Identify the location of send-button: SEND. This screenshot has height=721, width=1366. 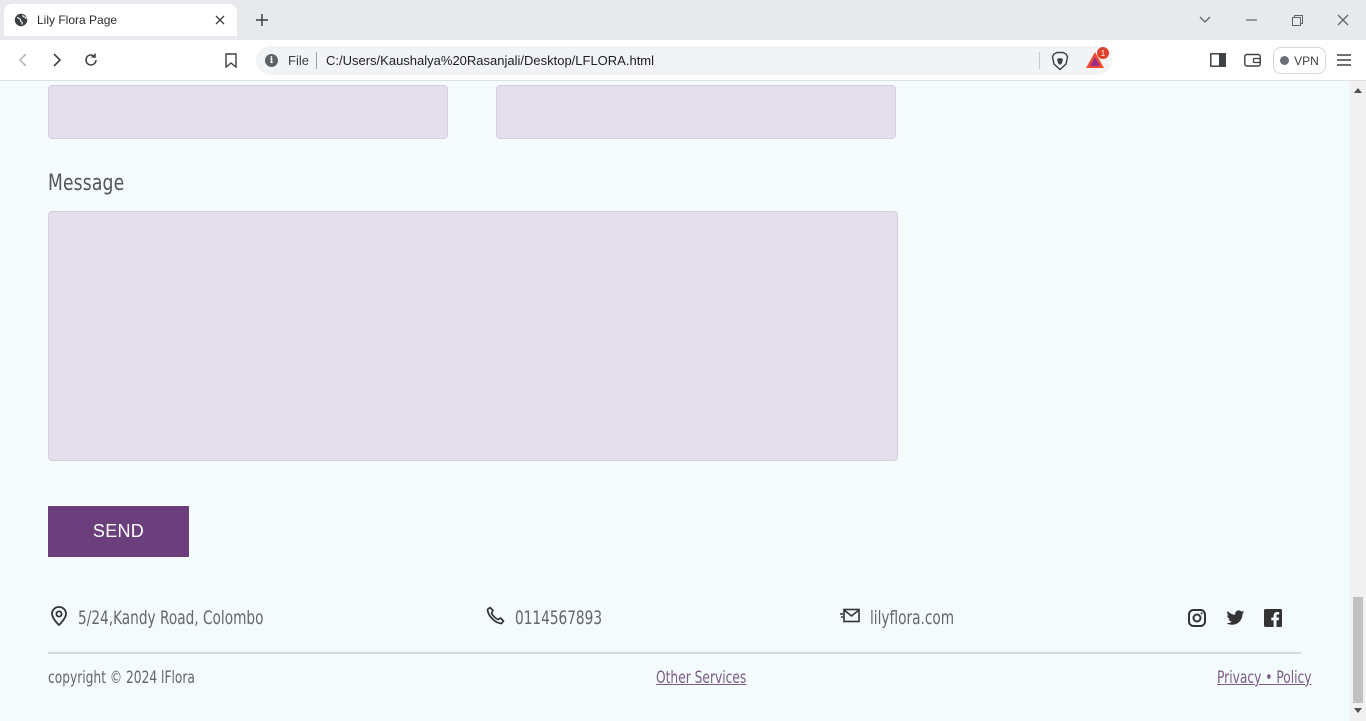
(118, 531).